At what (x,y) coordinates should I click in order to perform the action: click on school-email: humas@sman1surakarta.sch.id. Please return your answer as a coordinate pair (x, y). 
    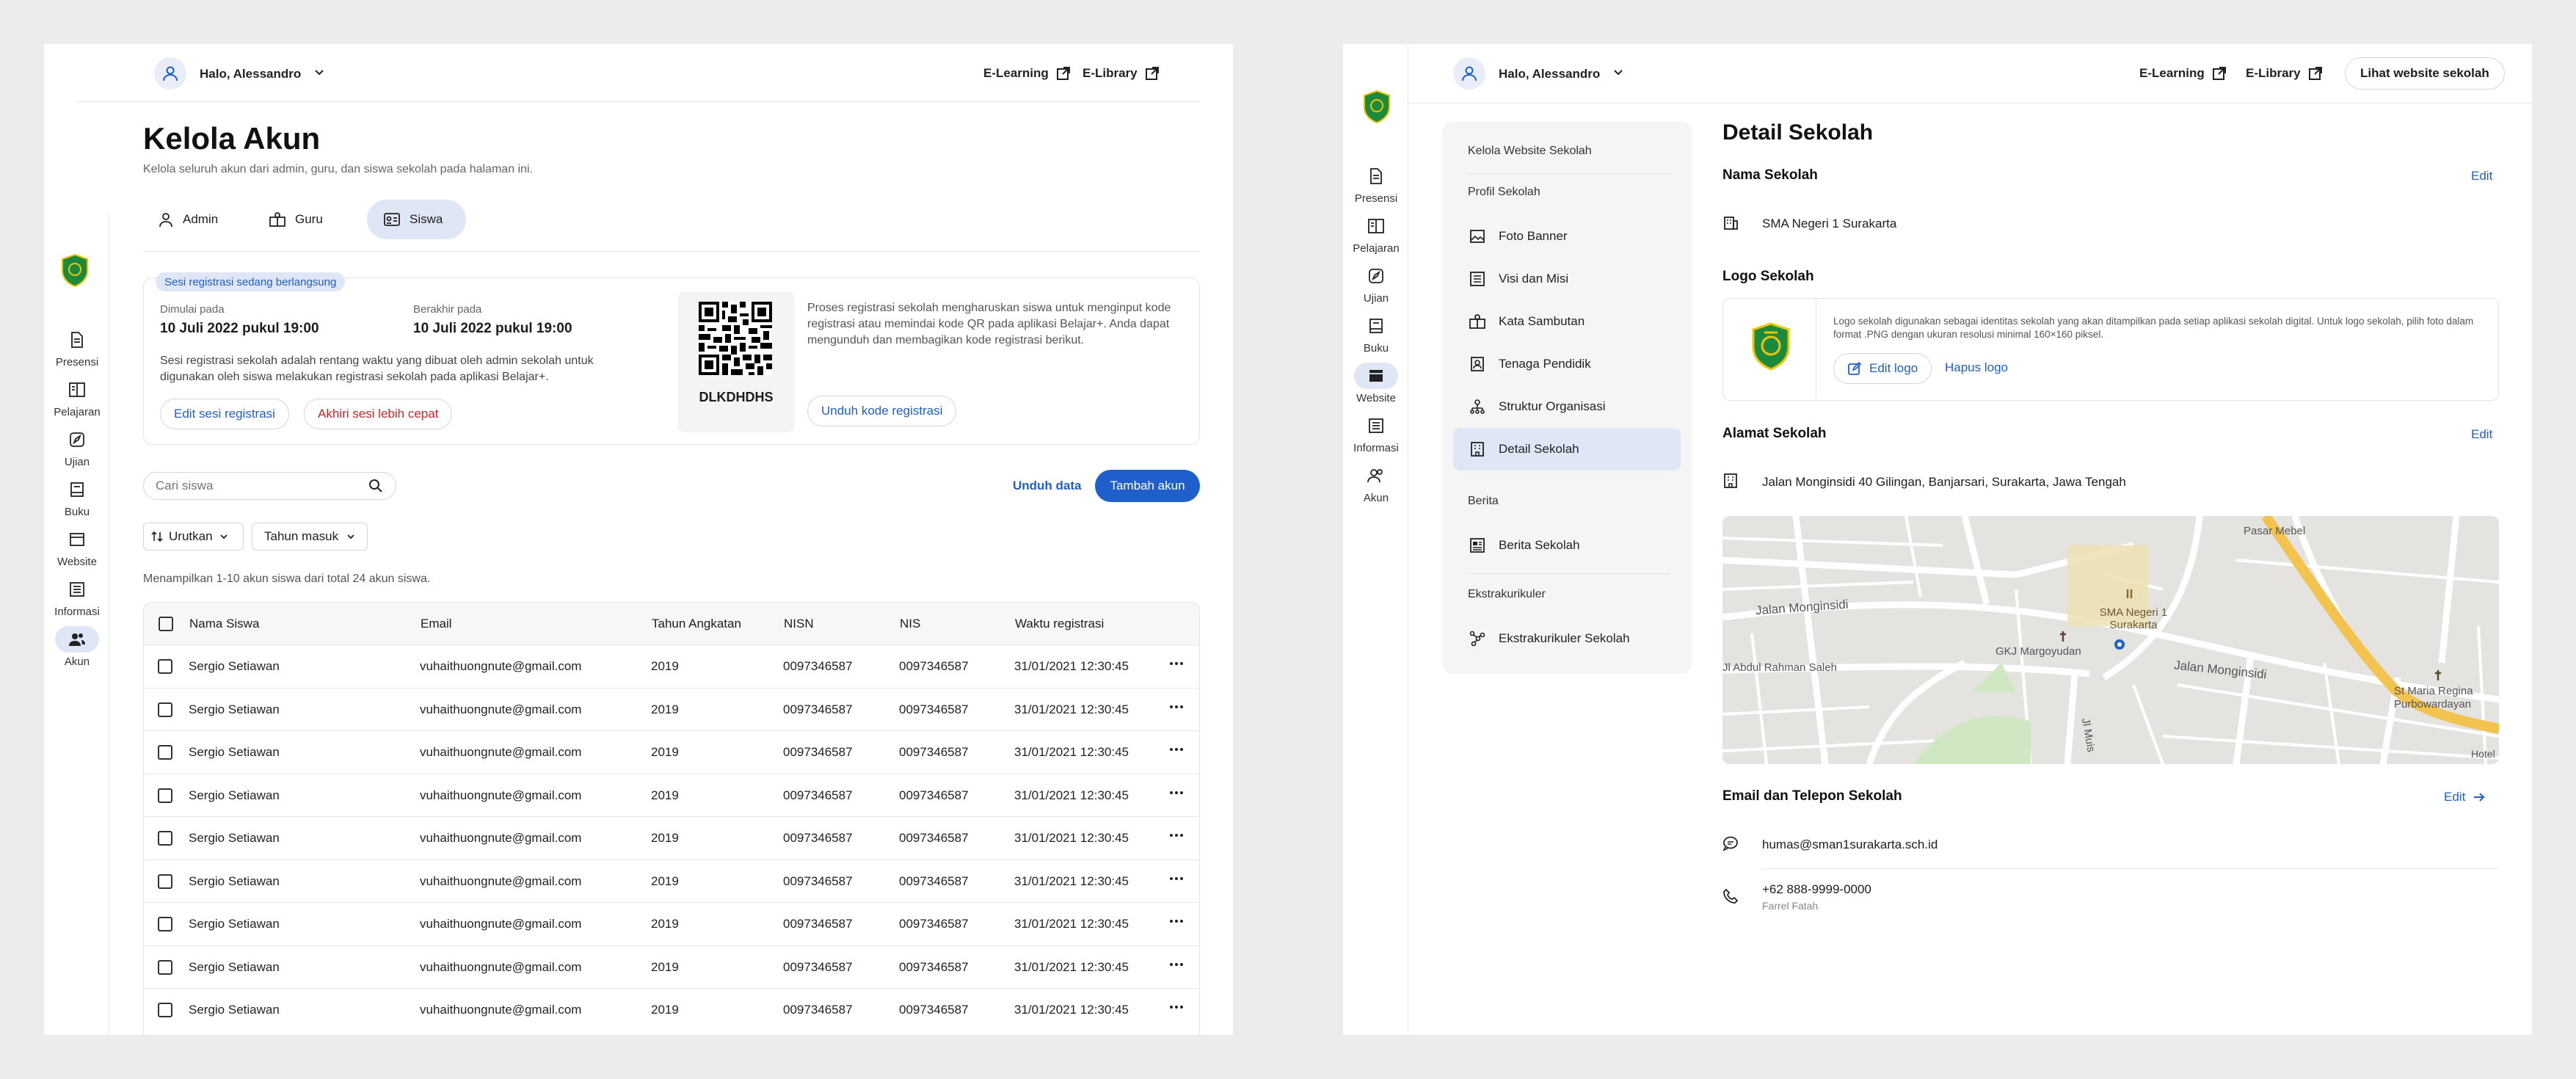
    Looking at the image, I should click on (1850, 844).